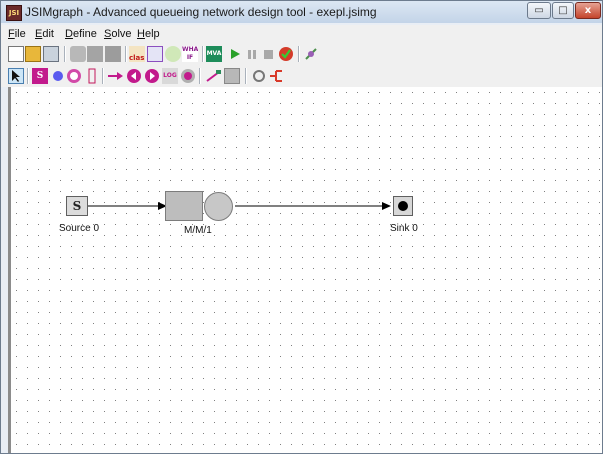 The height and width of the screenshot is (454, 603). What do you see at coordinates (301, 76) in the screenshot?
I see `components-toolbar: S LOG` at bounding box center [301, 76].